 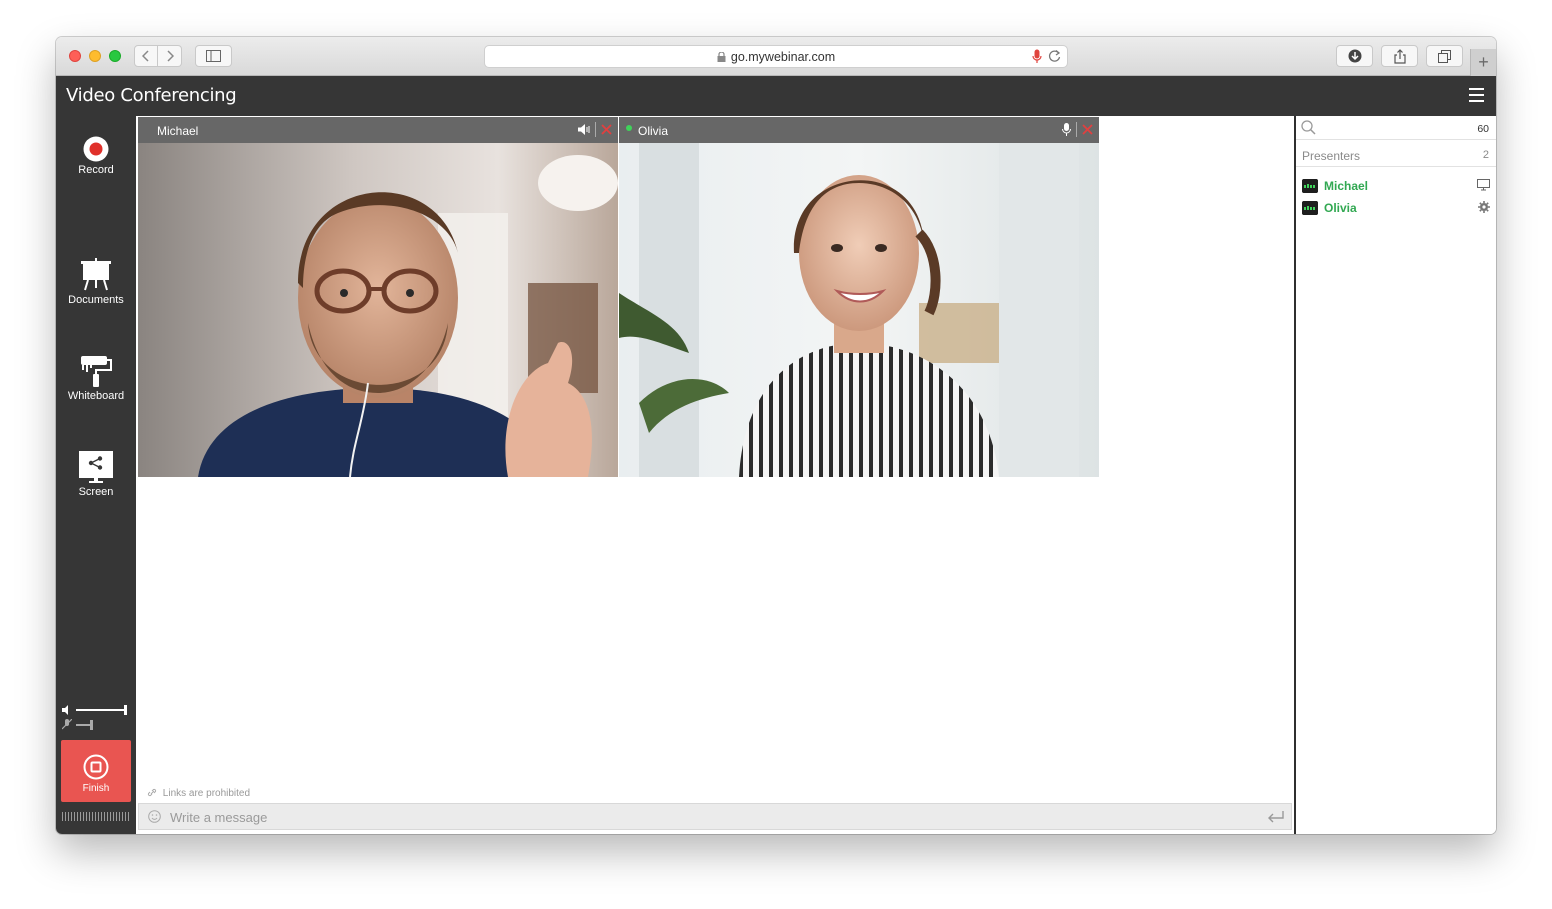 I want to click on gear-icon, so click(x=1484, y=207).